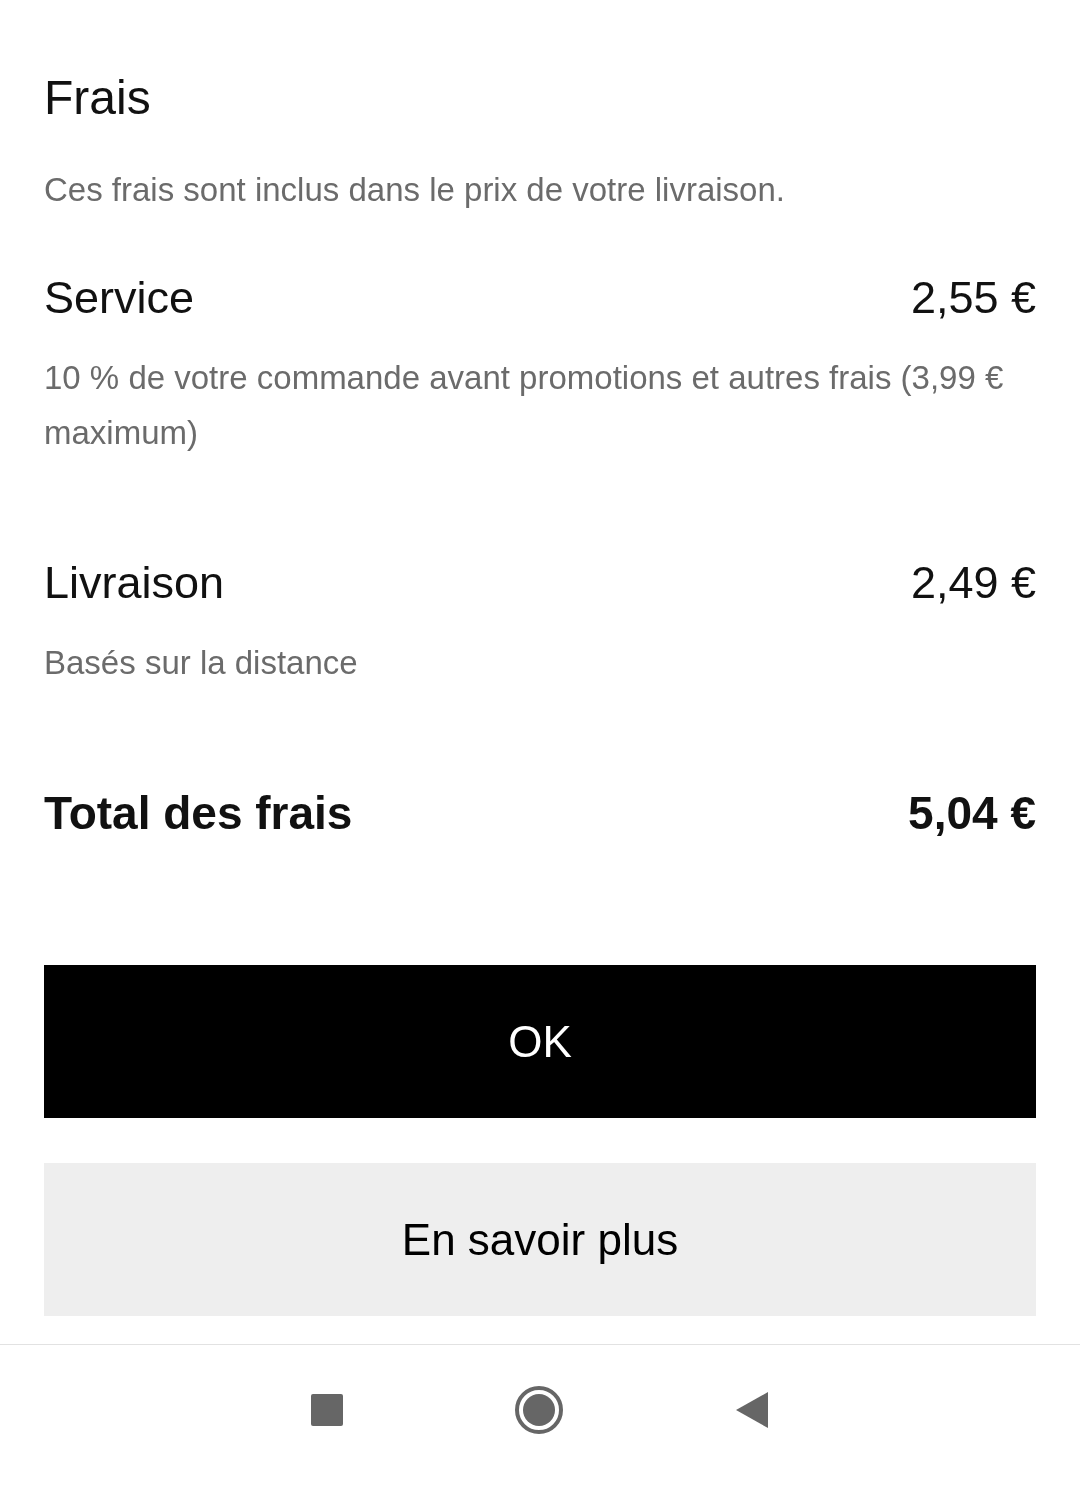 This screenshot has width=1080, height=1493. Describe the element at coordinates (415, 190) in the screenshot. I see `subtitle: Ces frais sont inclus dans le prix de votre livraison.` at that location.